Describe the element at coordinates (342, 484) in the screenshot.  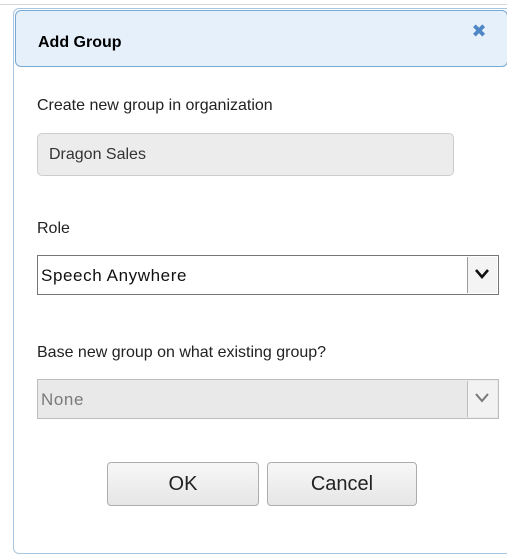
I see `cancel-button: Cancel` at that location.